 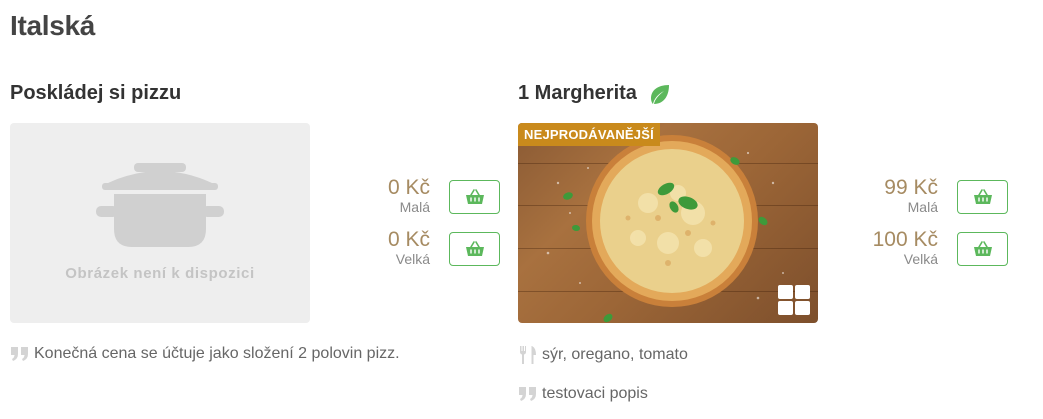 I want to click on price-row-large: 100 Kč Velká, so click(x=934, y=254).